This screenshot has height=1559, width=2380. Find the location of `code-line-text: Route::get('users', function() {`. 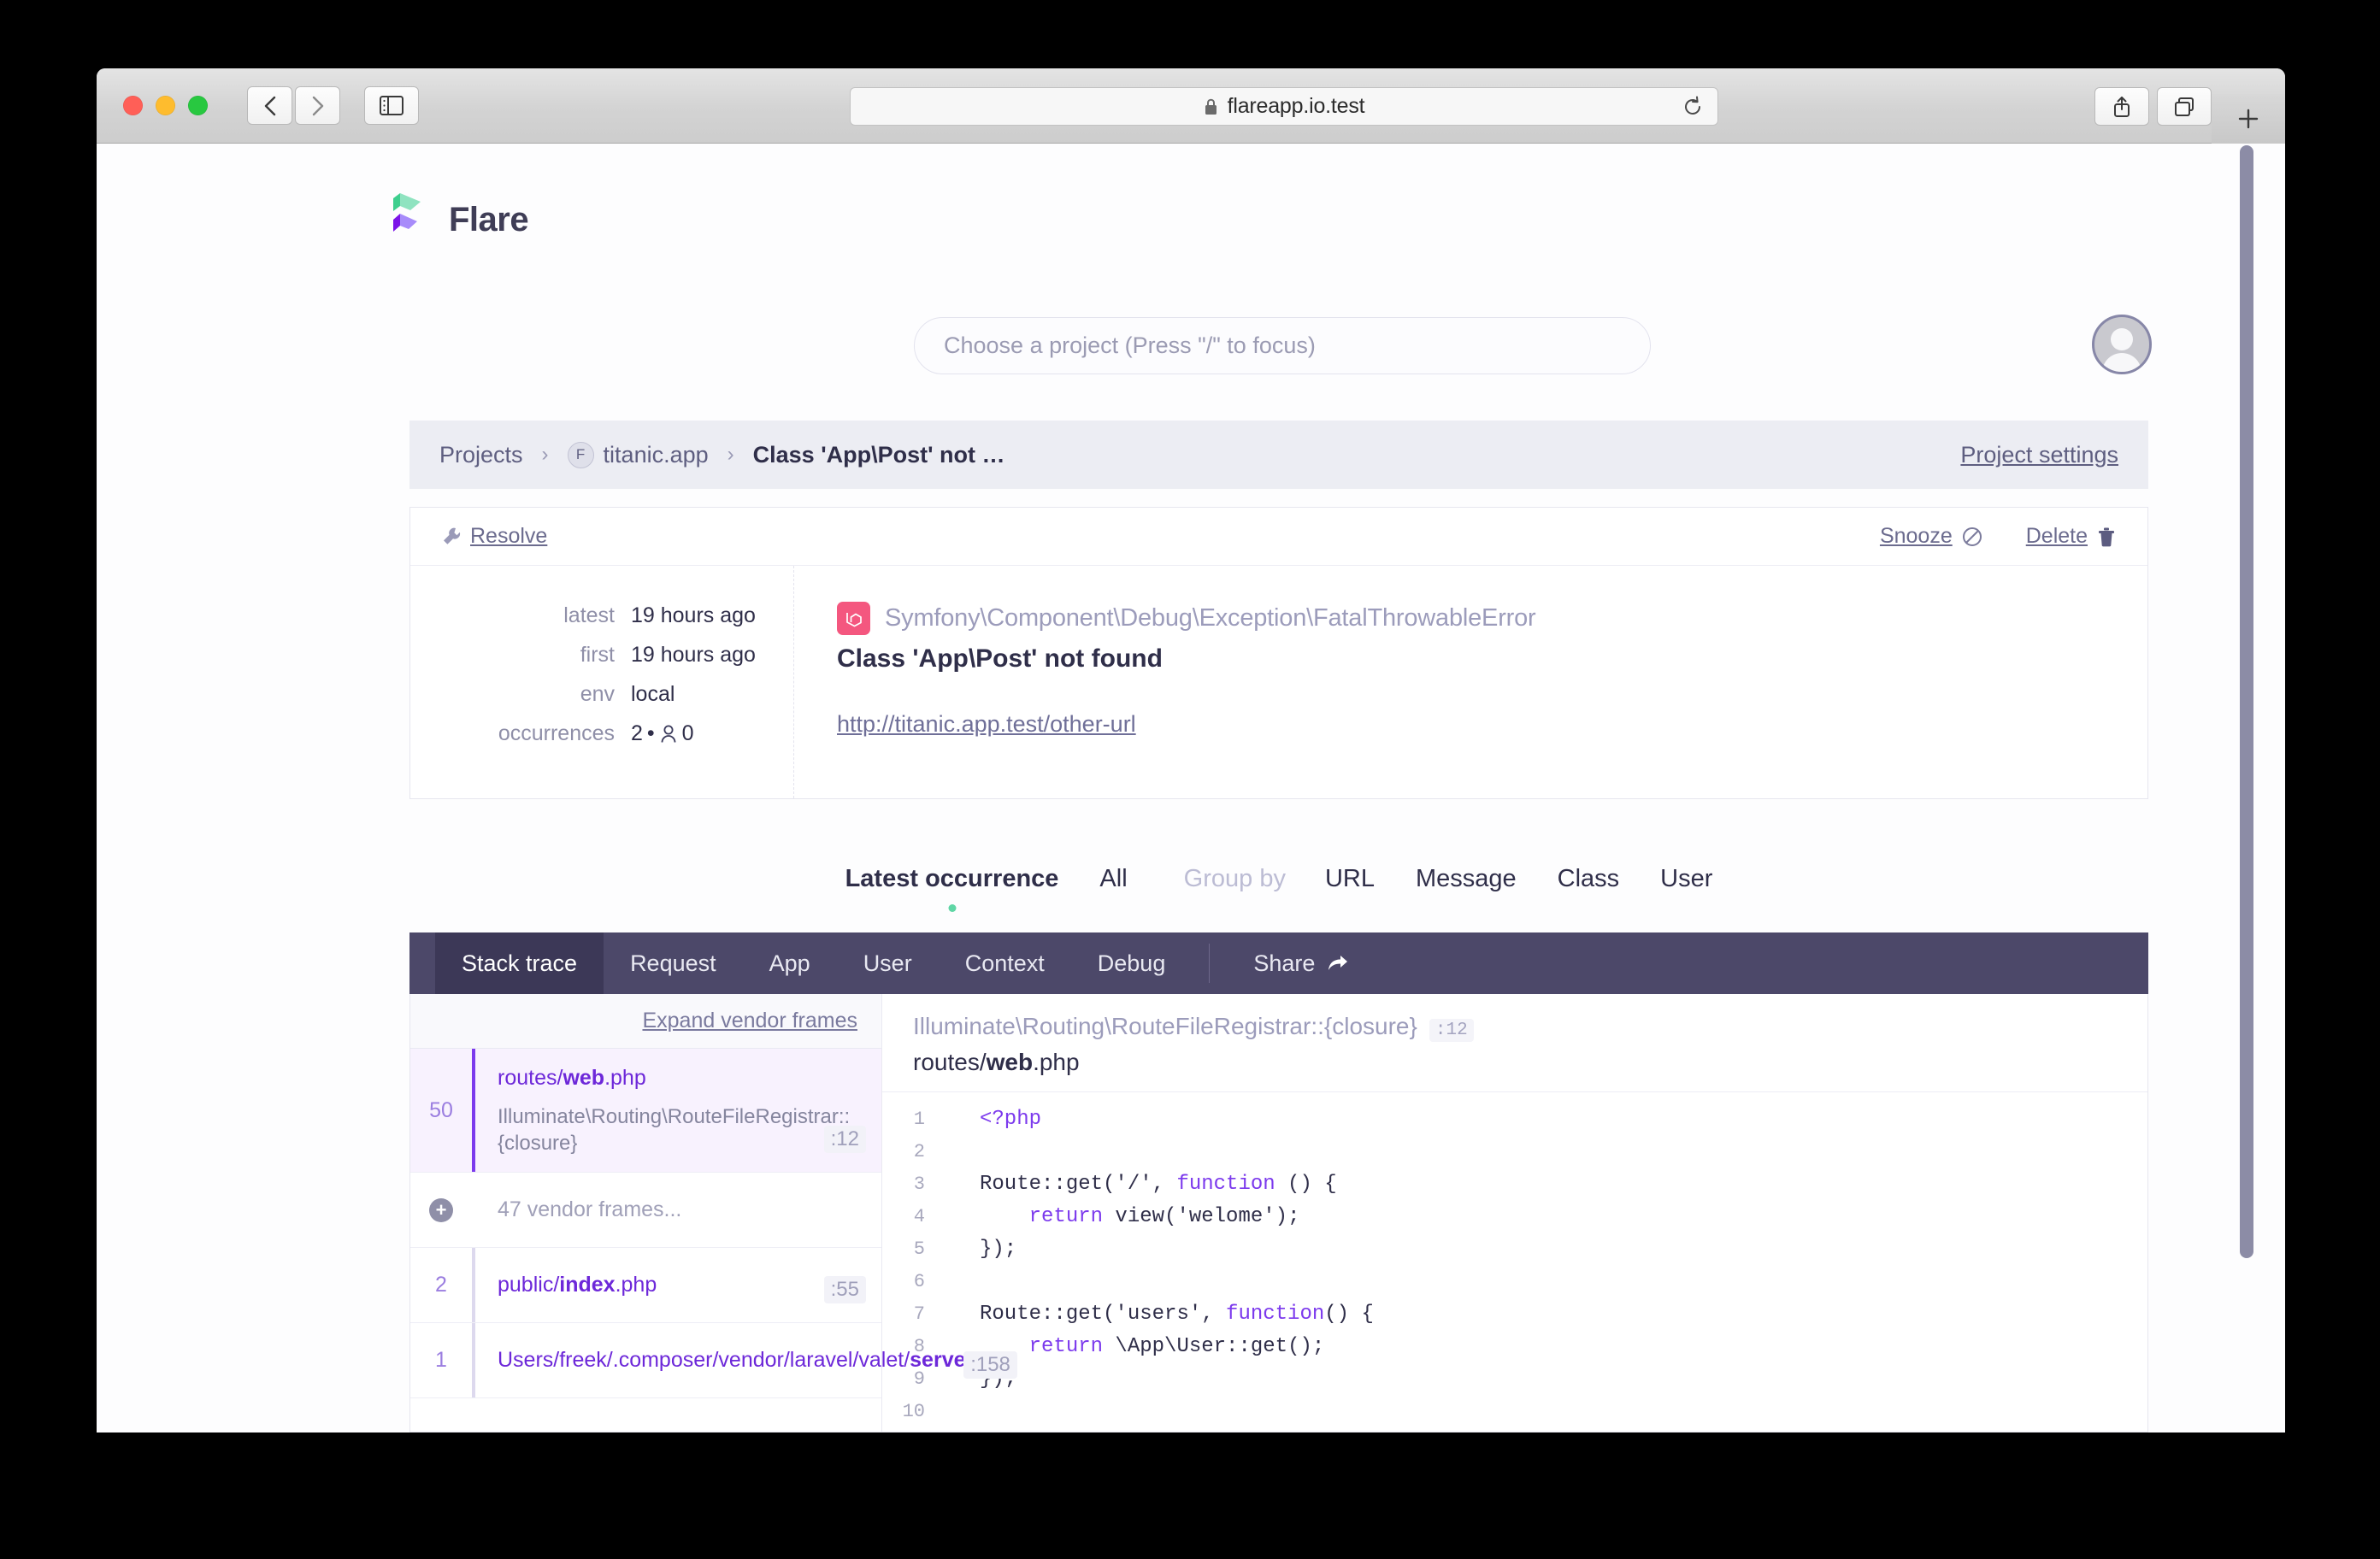

code-line-text: Route::get('users', function() { is located at coordinates (1177, 1314).